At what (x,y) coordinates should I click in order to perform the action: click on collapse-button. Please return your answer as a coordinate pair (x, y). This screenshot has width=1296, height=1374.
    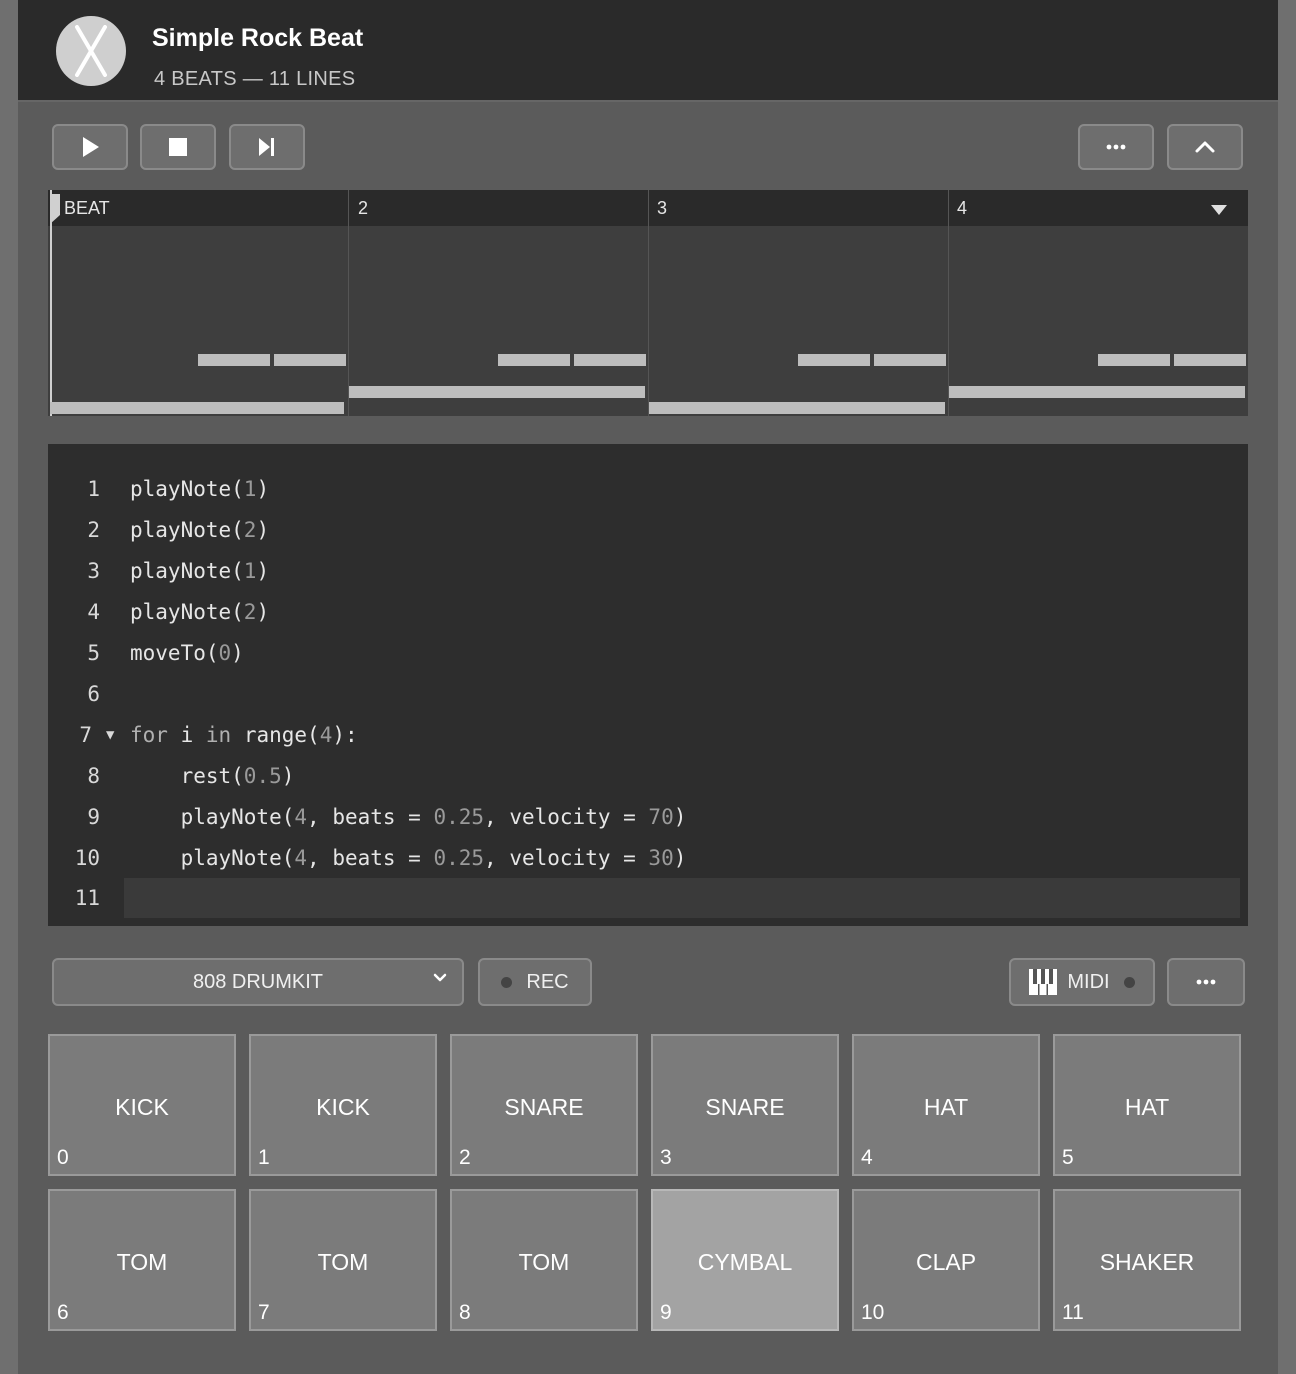
    Looking at the image, I should click on (1205, 147).